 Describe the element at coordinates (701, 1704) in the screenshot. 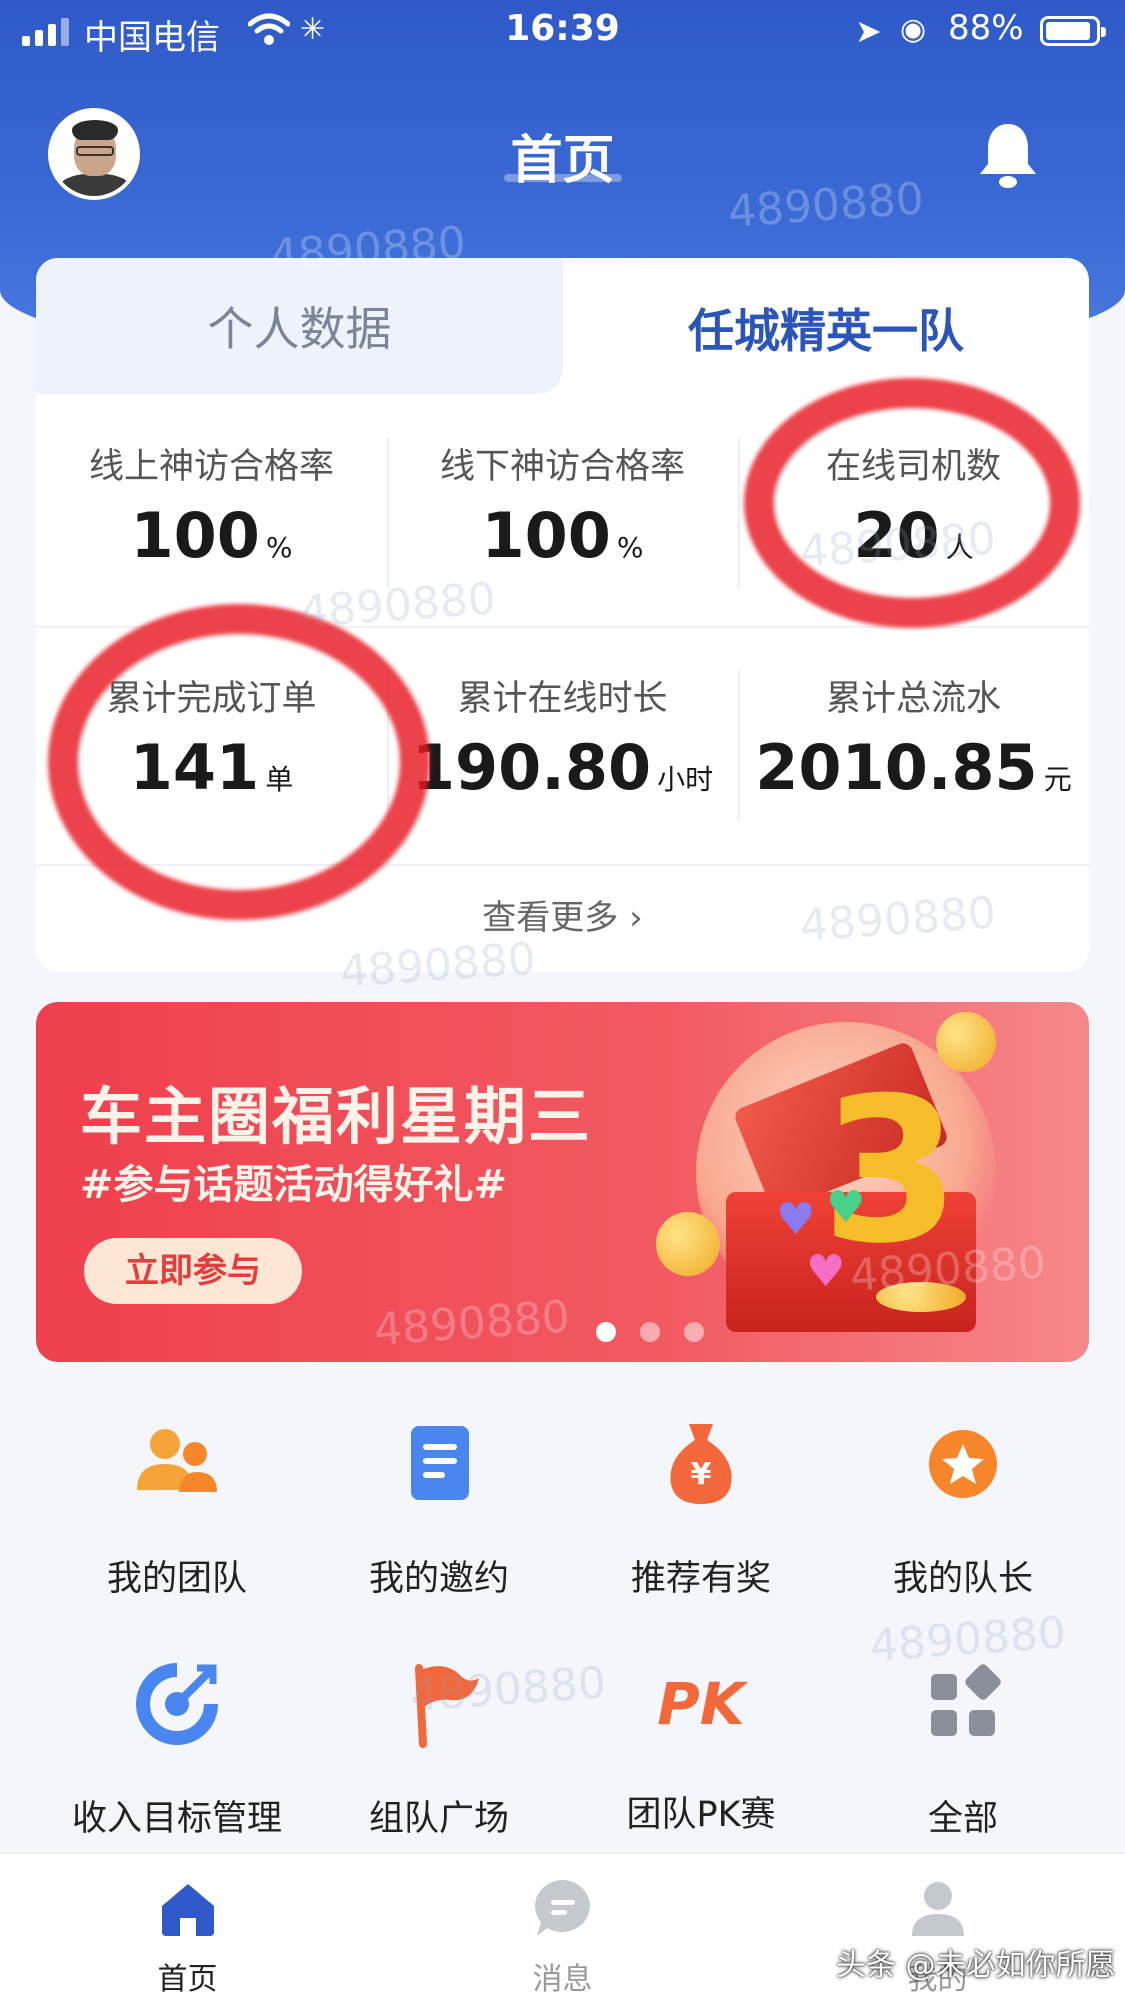

I see `pk-icon: PK` at that location.